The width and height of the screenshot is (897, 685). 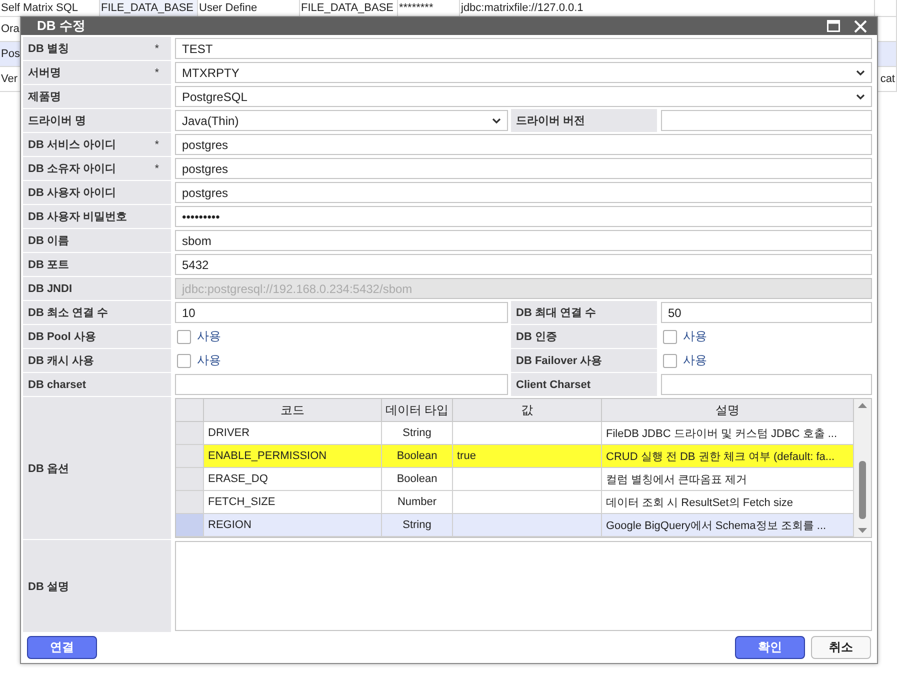 I want to click on select-field: Java(Thin), so click(x=341, y=120).